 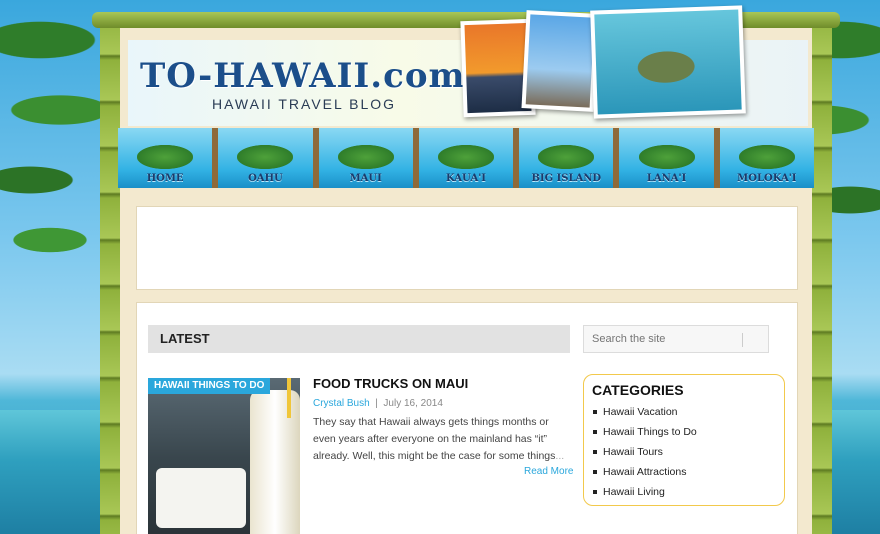 I want to click on site-tagline: HAWAII TRAVEL BLOG, so click(x=304, y=104).